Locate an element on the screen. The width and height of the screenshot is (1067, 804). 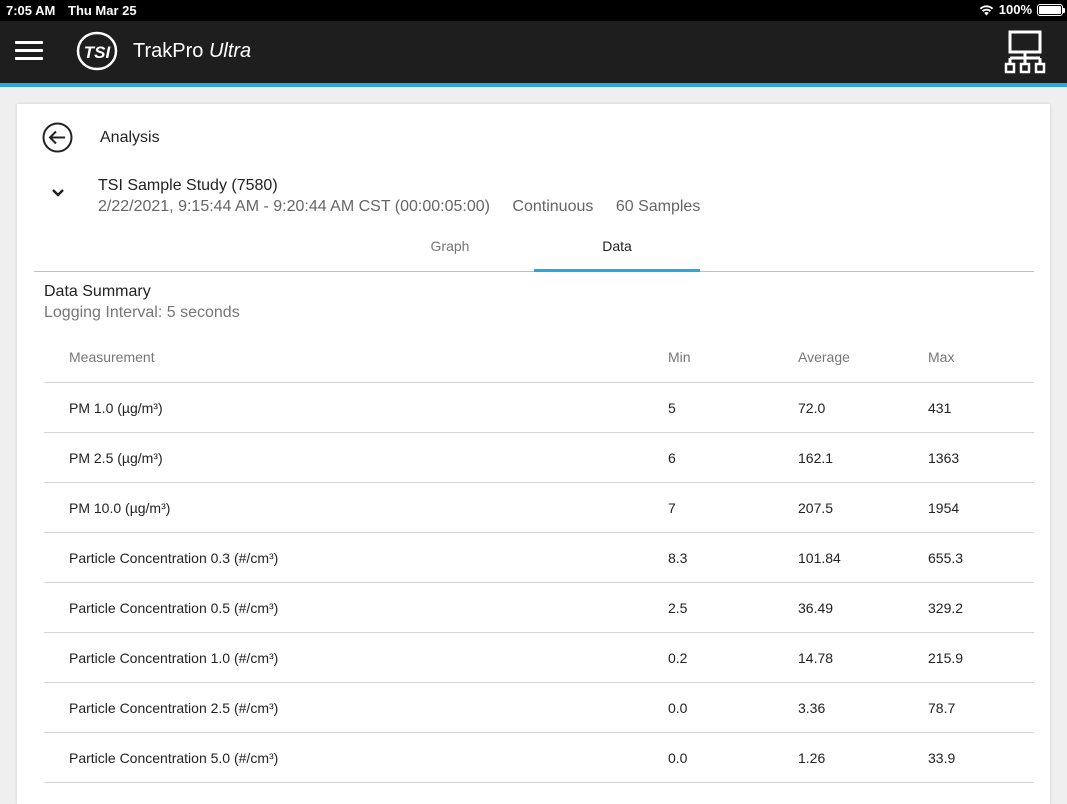
cell-max: 431 is located at coordinates (981, 407).